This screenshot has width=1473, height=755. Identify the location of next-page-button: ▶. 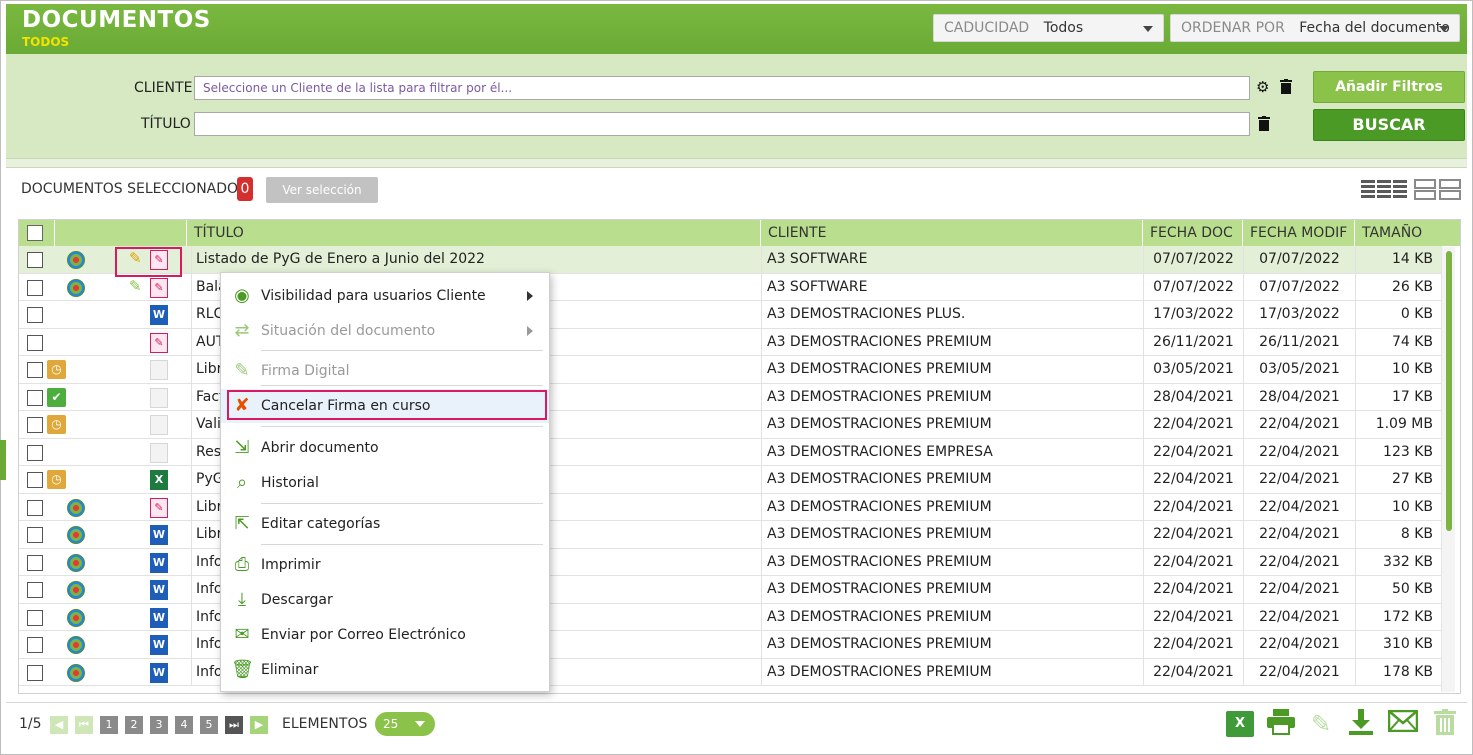
(259, 725).